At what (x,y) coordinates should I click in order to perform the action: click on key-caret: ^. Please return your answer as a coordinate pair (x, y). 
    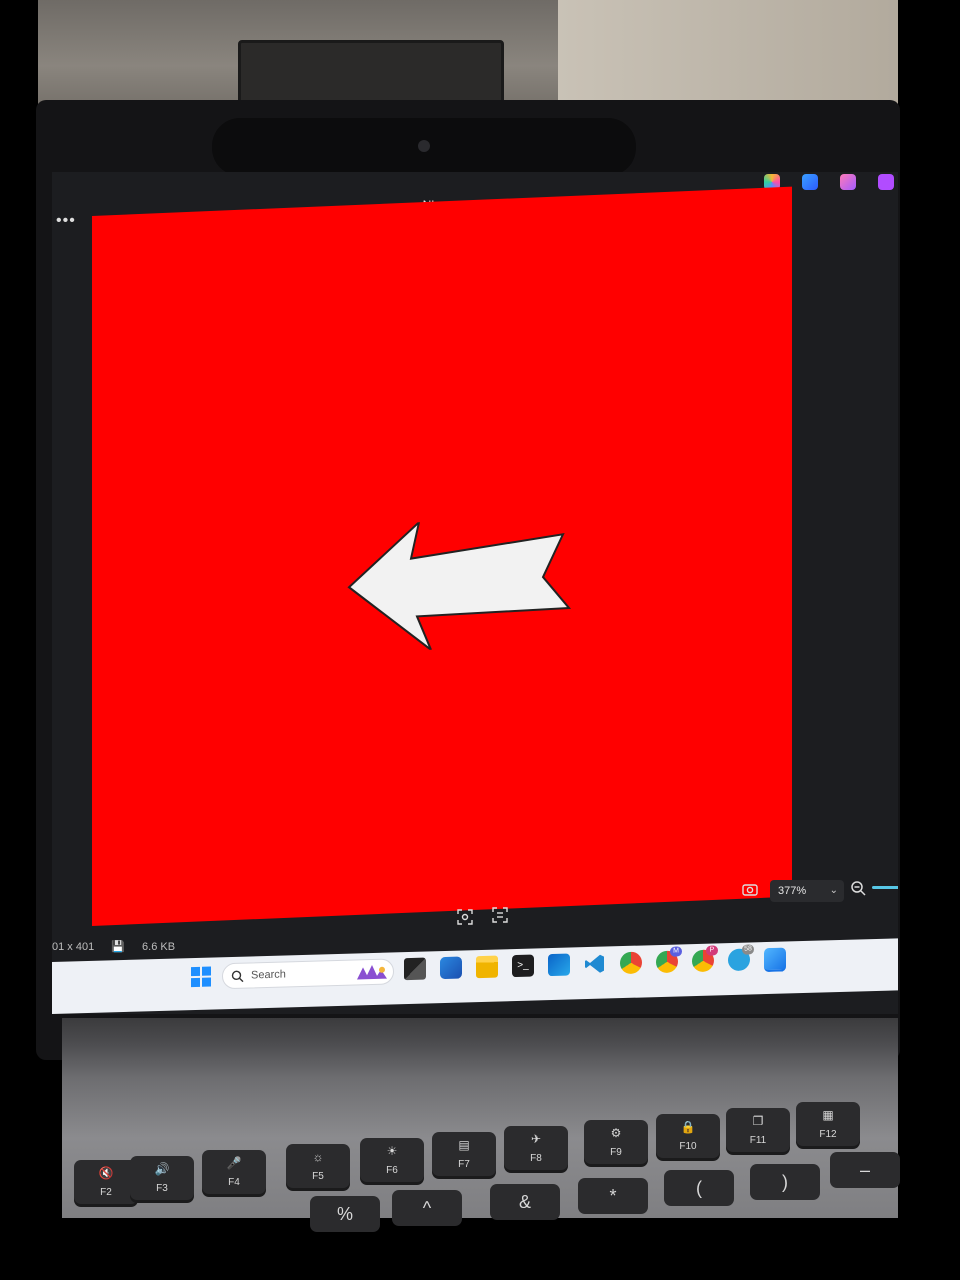
    Looking at the image, I should click on (427, 1208).